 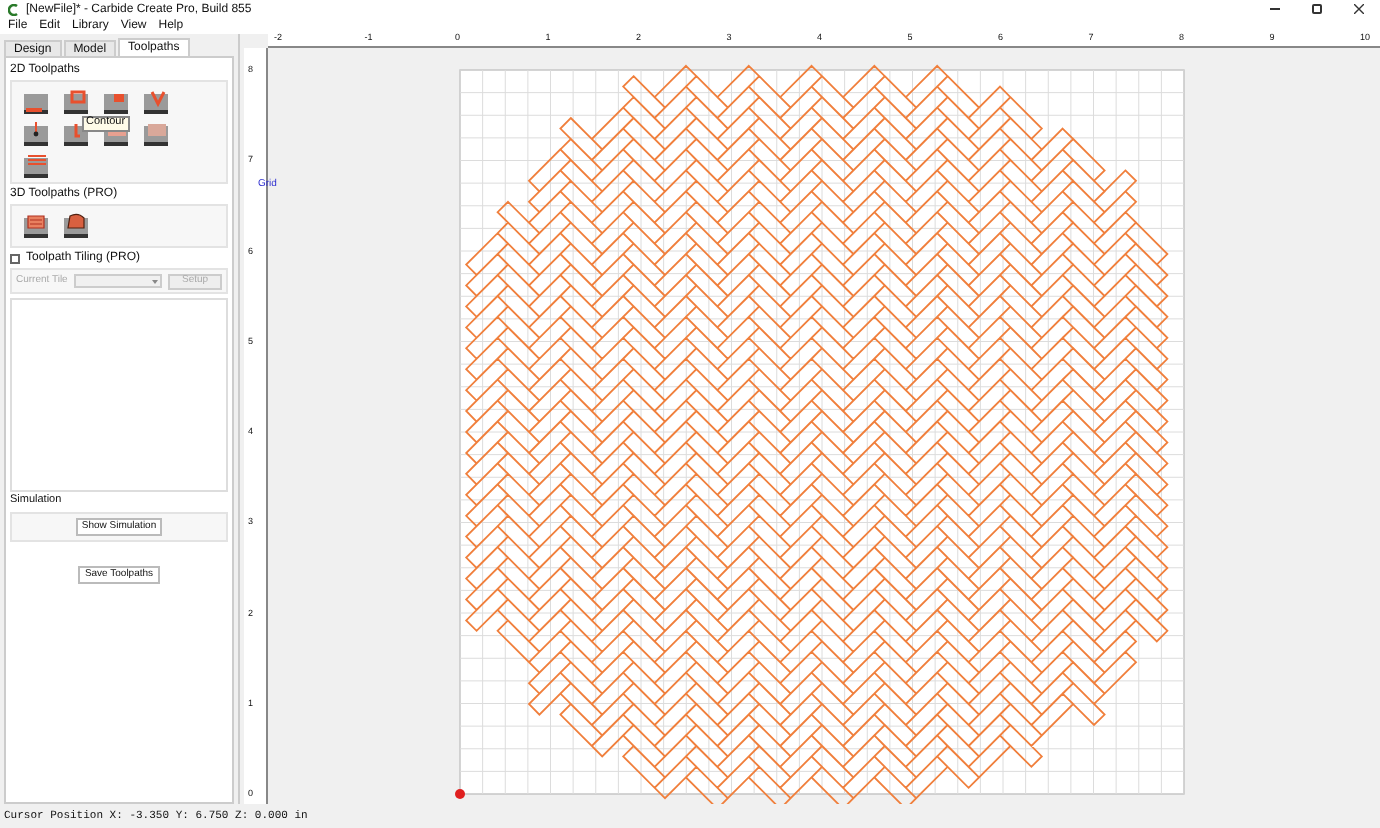 I want to click on close-icon, so click(x=1359, y=9).